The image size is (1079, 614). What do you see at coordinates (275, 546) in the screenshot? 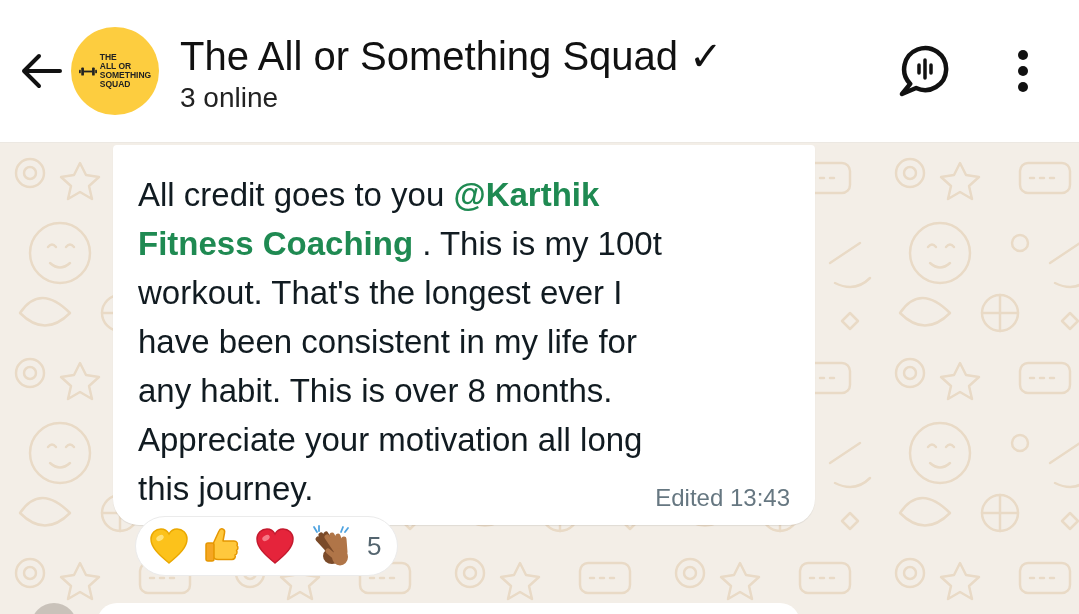
I see `heart-icon` at bounding box center [275, 546].